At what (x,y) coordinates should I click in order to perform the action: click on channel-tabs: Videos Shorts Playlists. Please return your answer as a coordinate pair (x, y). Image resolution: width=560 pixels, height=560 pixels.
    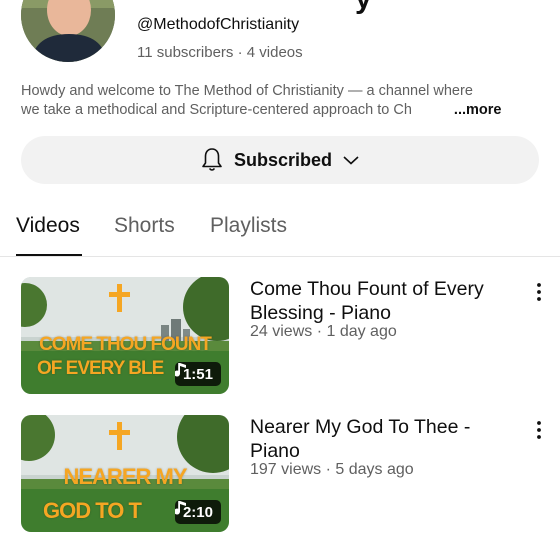
    Looking at the image, I should click on (280, 230).